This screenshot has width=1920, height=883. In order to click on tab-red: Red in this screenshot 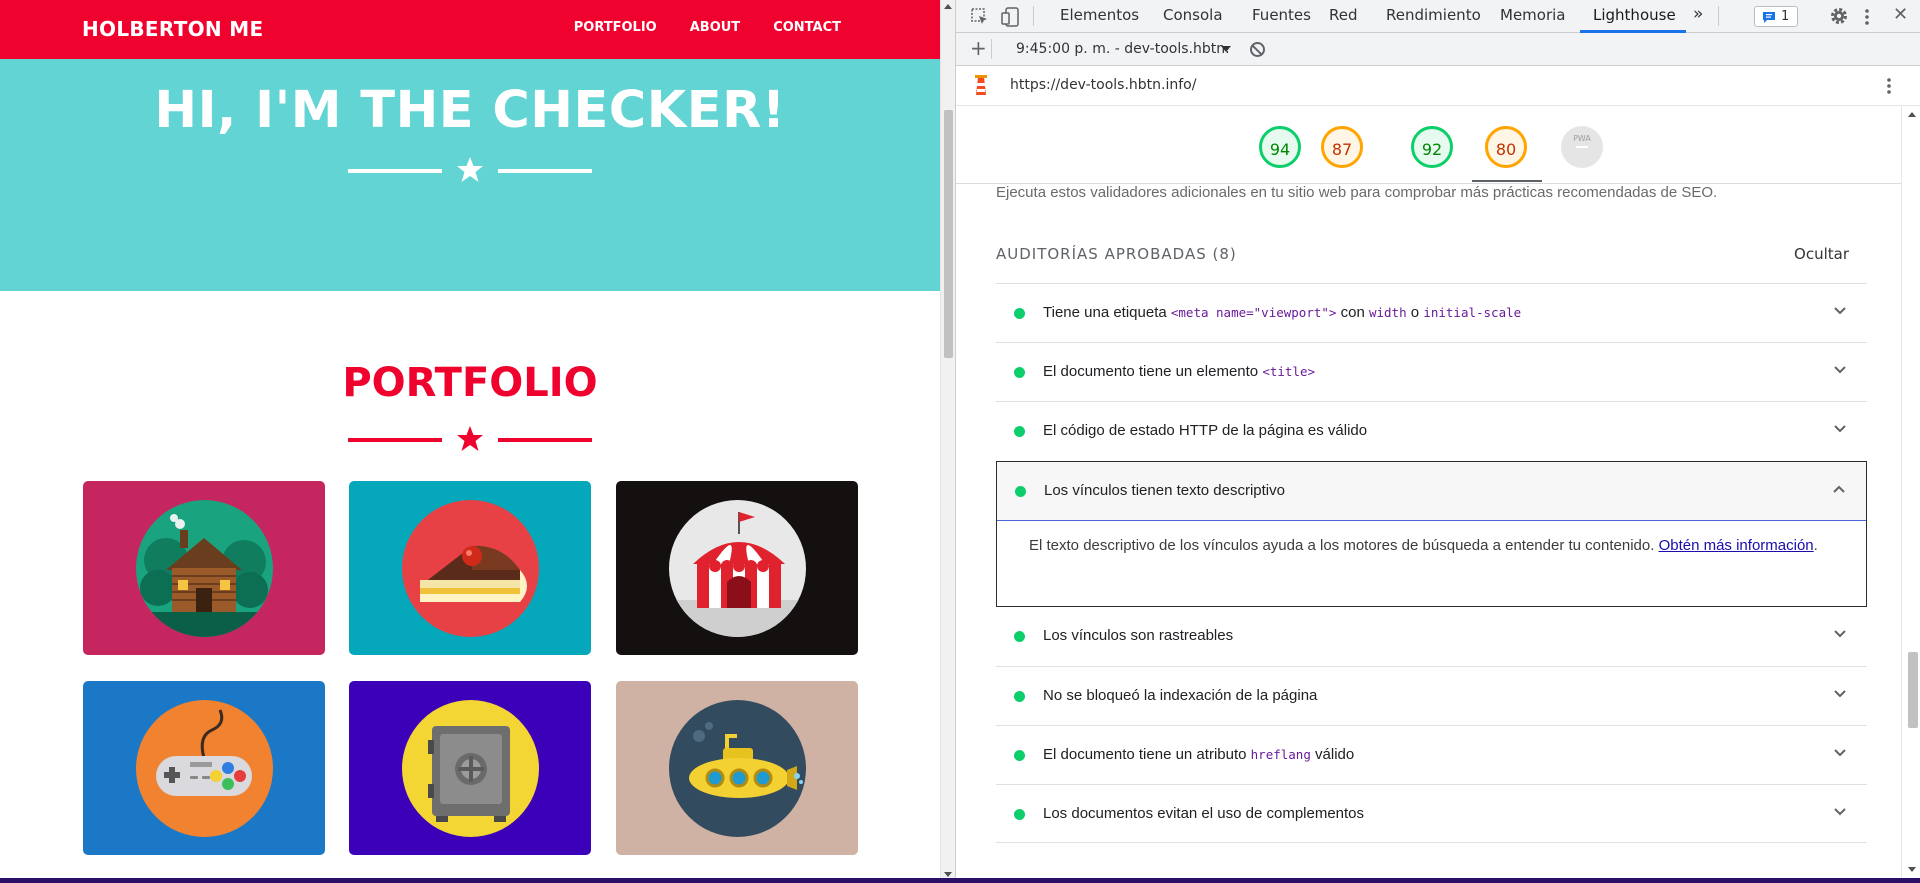, I will do `click(1343, 15)`.